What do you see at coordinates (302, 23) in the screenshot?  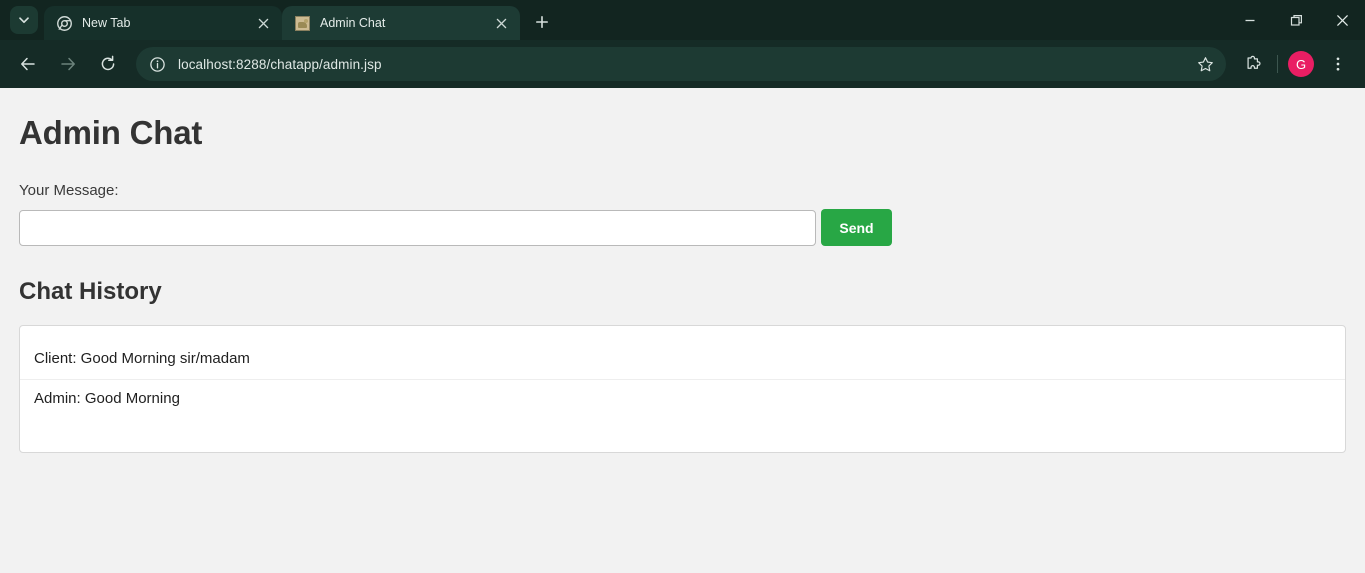 I see `broken-image-favicon` at bounding box center [302, 23].